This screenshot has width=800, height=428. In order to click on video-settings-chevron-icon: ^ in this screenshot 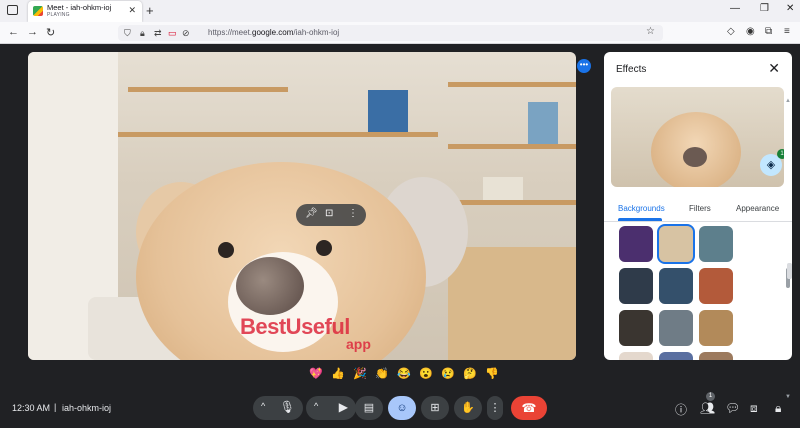, I will do `click(316, 406)`.